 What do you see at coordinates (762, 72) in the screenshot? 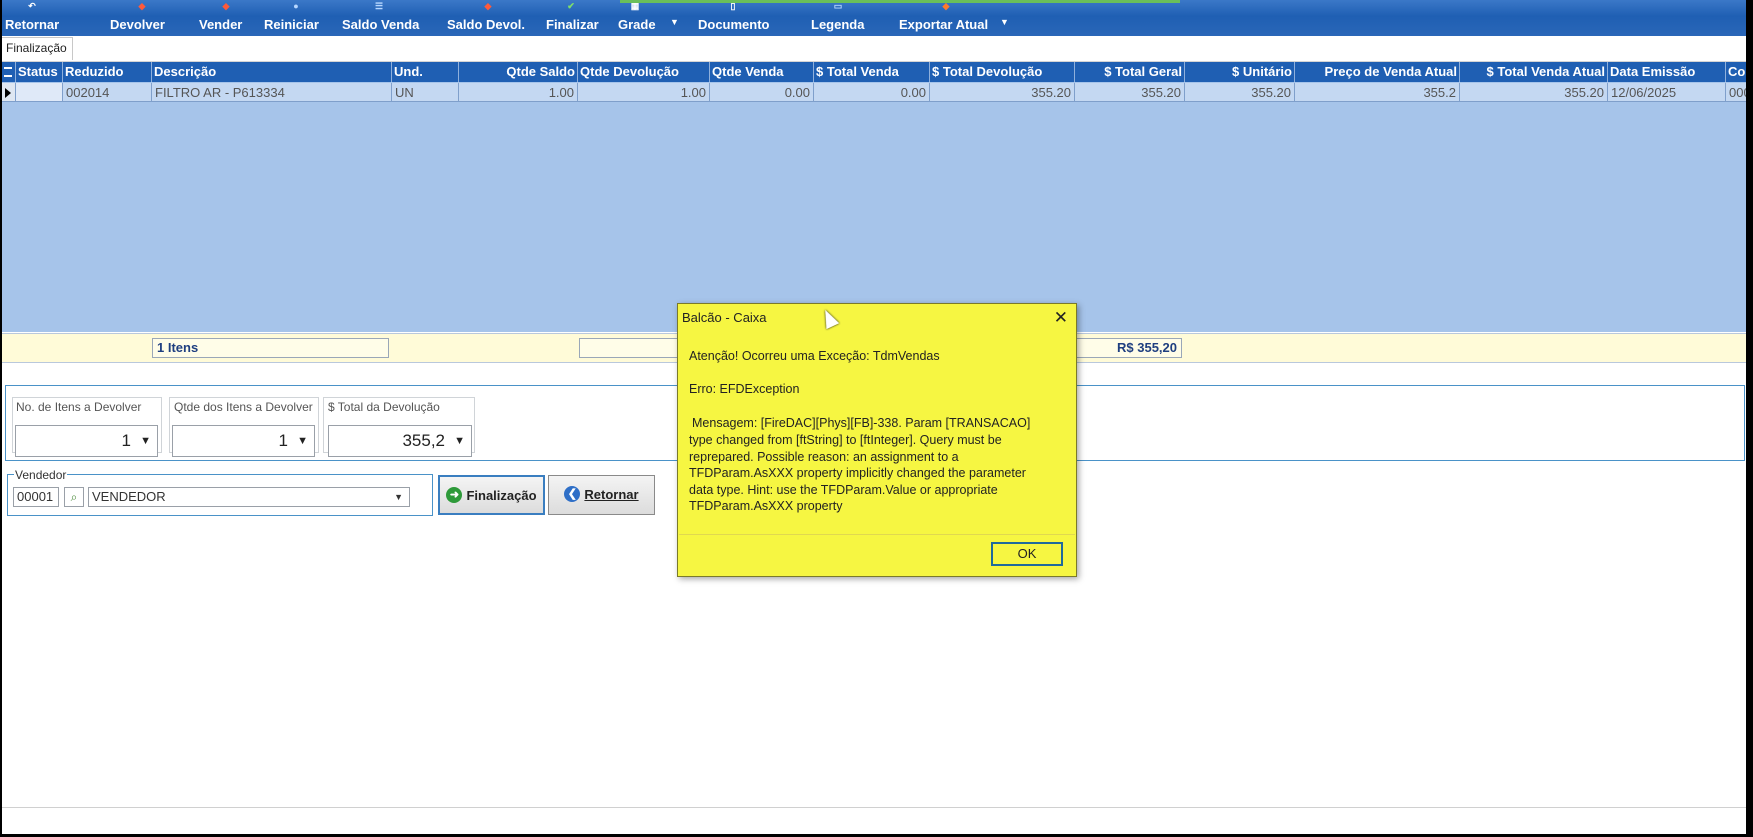
I see `col-header-qtde-venda: Qtde Venda` at bounding box center [762, 72].